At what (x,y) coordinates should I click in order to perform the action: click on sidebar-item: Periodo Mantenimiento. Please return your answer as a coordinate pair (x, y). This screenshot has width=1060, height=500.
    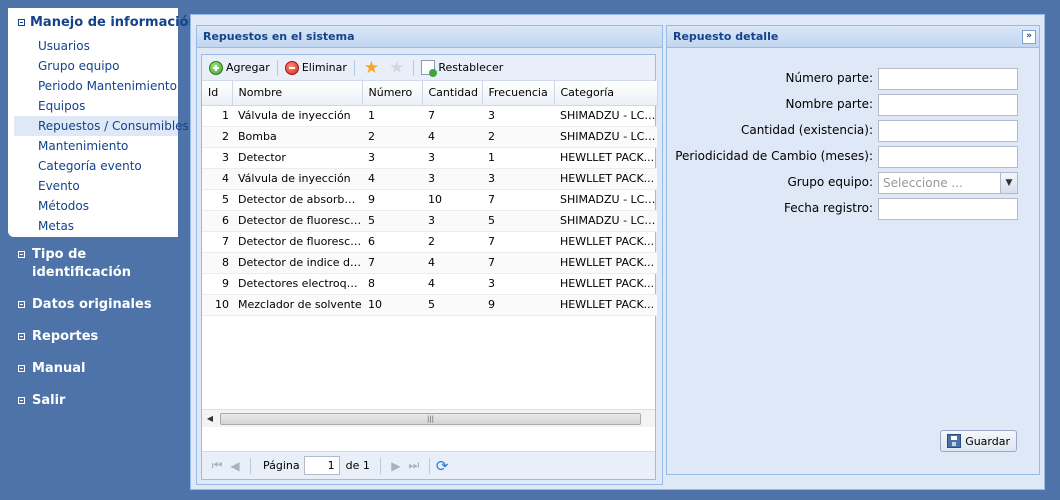
    Looking at the image, I should click on (96, 86).